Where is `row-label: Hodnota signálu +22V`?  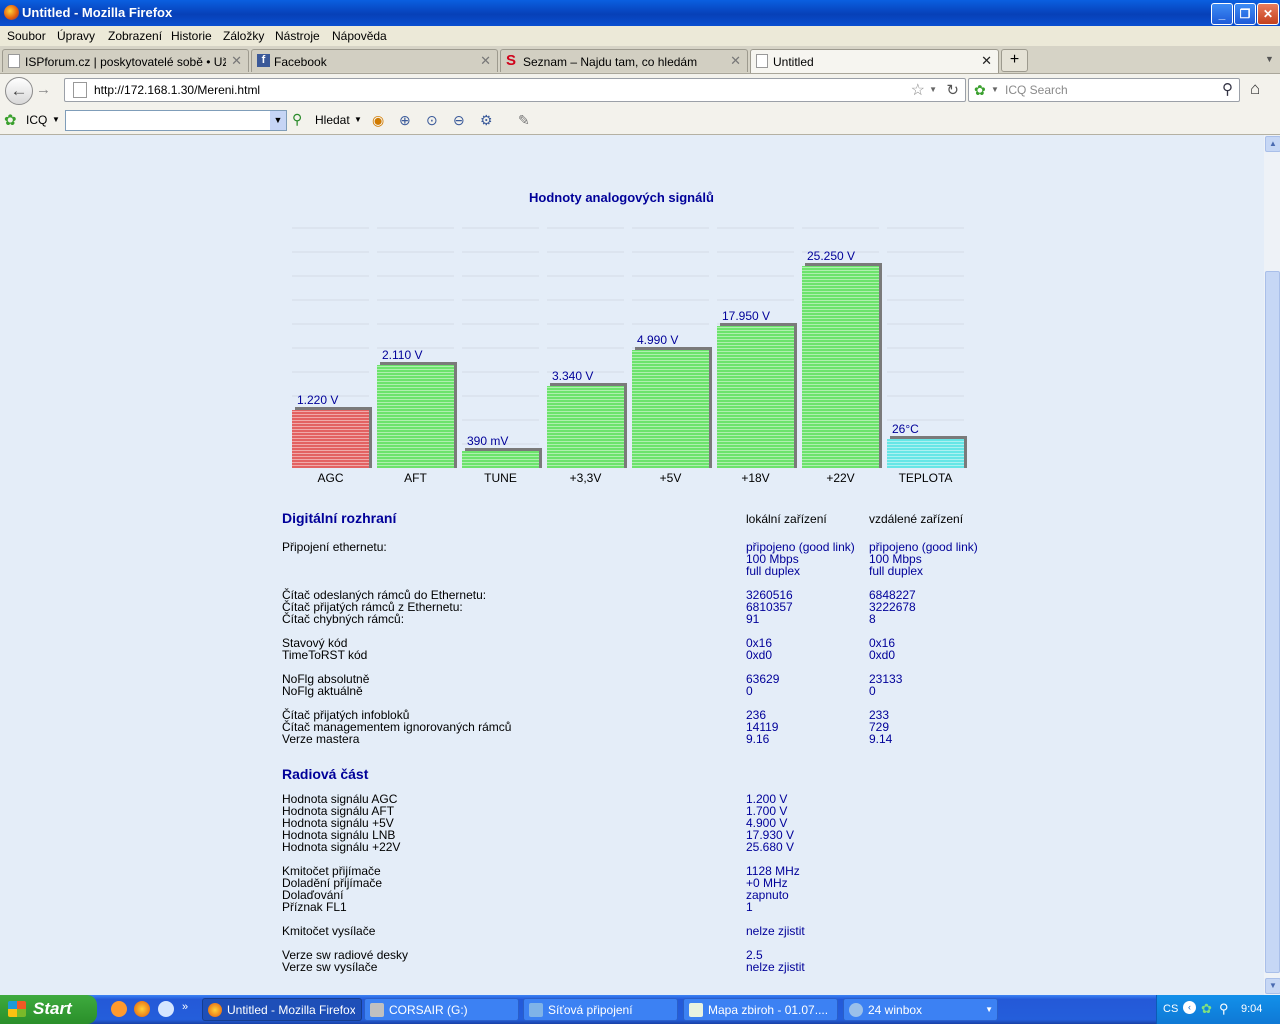
row-label: Hodnota signálu +22V is located at coordinates (341, 847).